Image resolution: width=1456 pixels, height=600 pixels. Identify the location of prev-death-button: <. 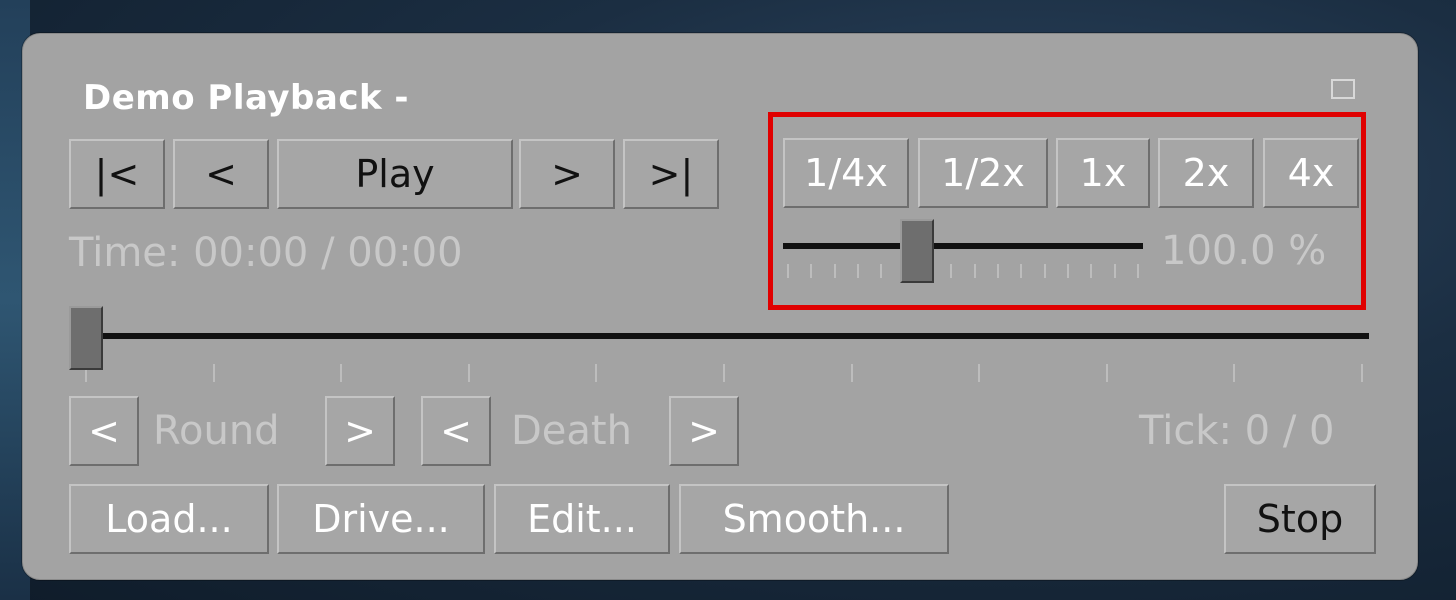
(456, 431).